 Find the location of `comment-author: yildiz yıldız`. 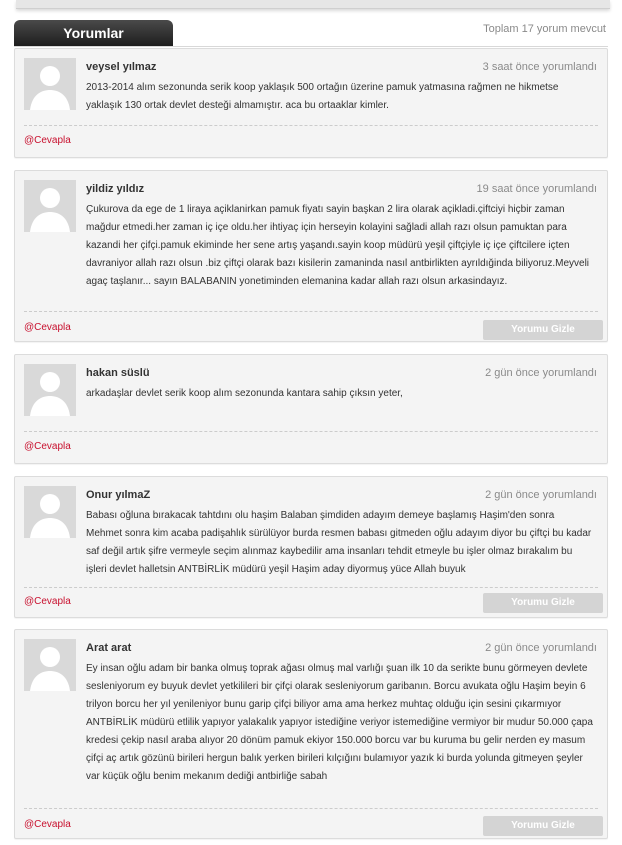

comment-author: yildiz yıldız is located at coordinates (115, 189).